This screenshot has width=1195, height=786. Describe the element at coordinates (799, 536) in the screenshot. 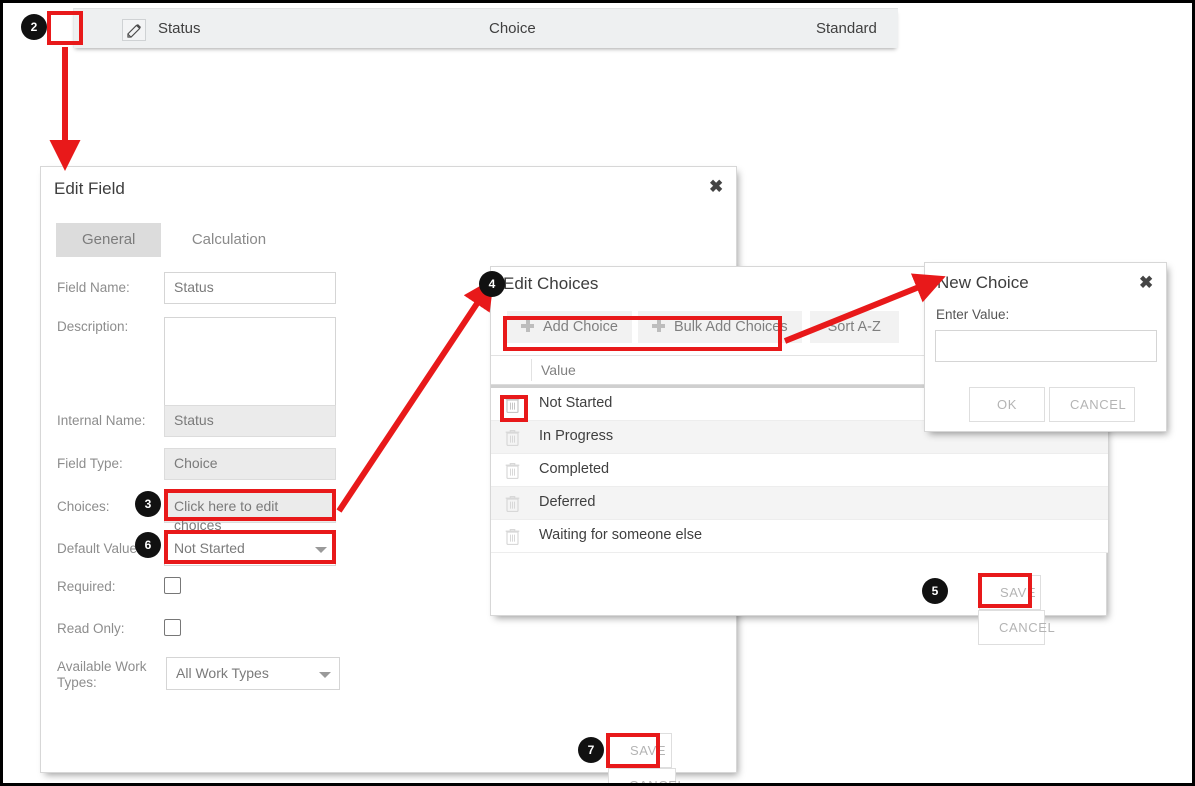

I see `table-row: Waiting for someone else` at that location.